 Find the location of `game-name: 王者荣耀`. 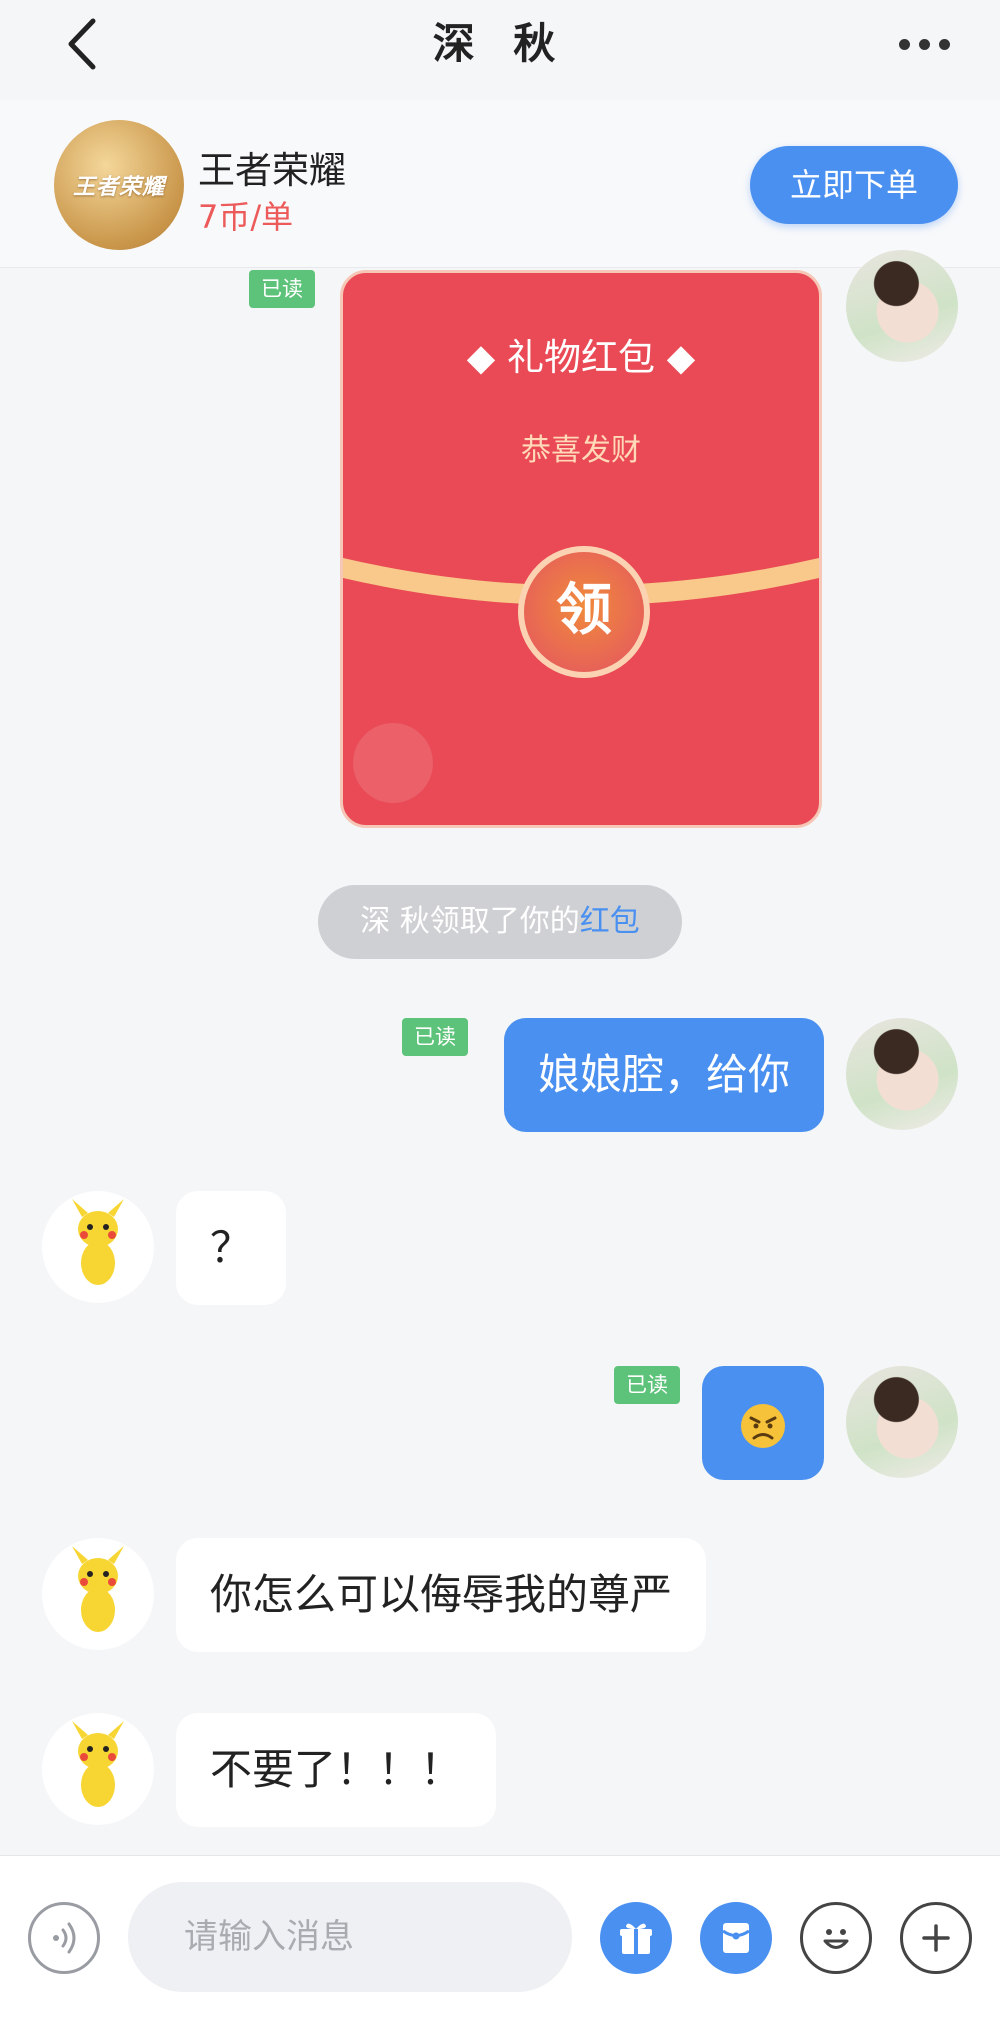

game-name: 王者荣耀 is located at coordinates (272, 170).